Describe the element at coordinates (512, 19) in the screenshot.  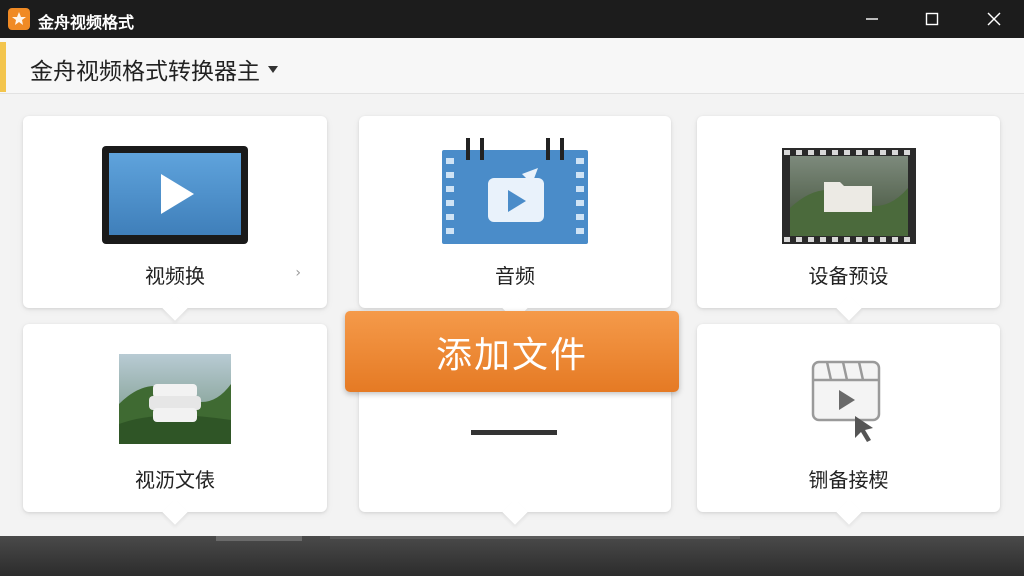
I see `window-titlebar: 金舟视频格式` at that location.